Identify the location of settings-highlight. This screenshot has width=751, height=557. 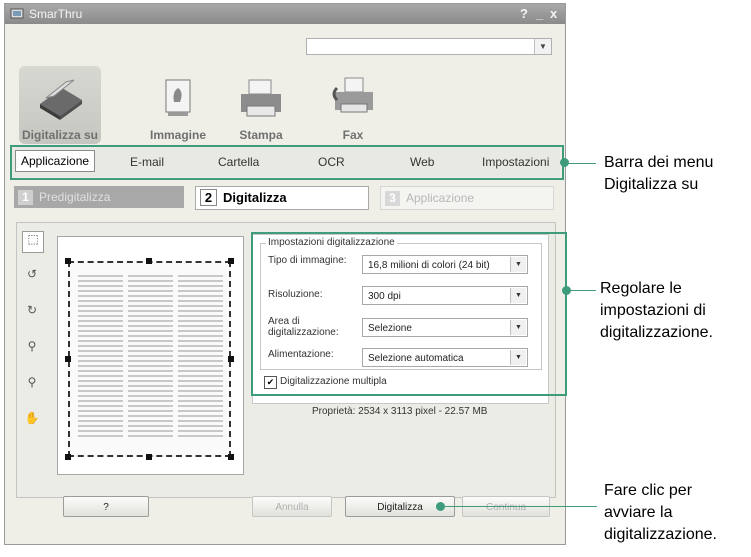
(409, 314).